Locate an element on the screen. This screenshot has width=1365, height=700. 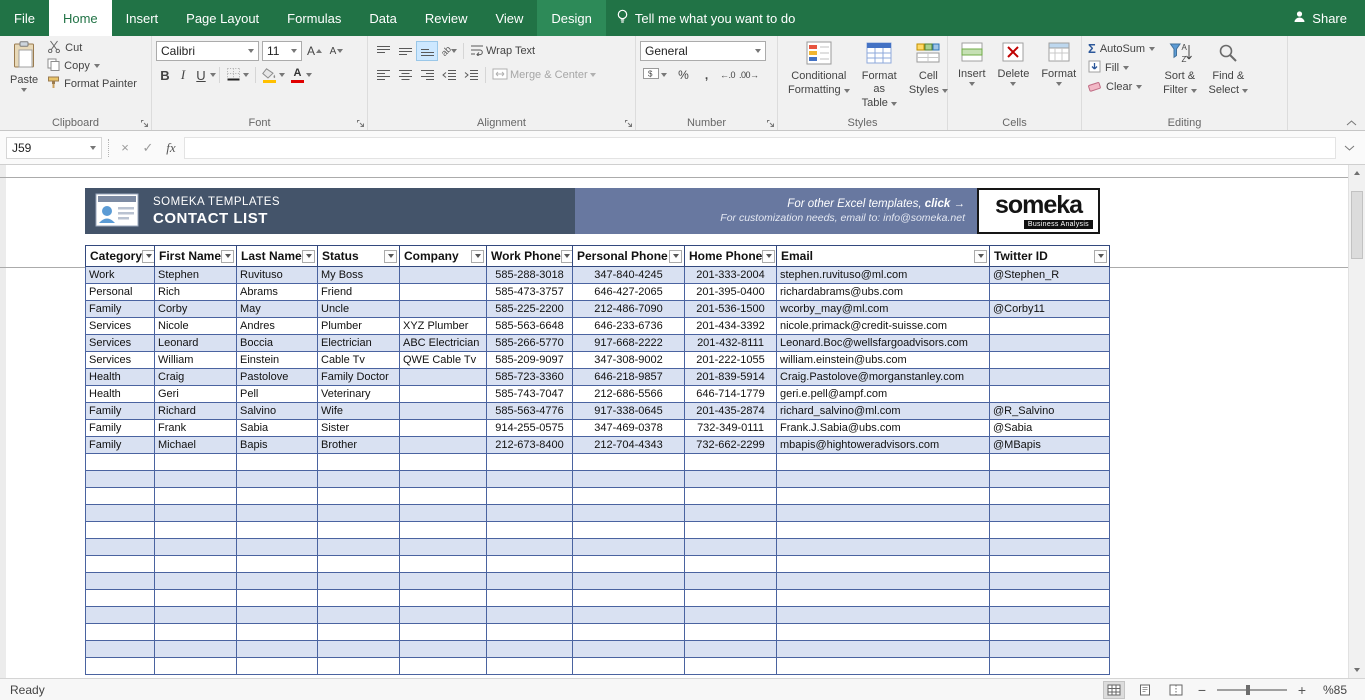
increase-decimal-button: ←.0 is located at coordinates (728, 75).